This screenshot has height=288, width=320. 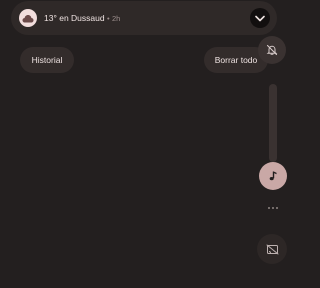 I want to click on media-volume-slider, so click(x=273, y=123).